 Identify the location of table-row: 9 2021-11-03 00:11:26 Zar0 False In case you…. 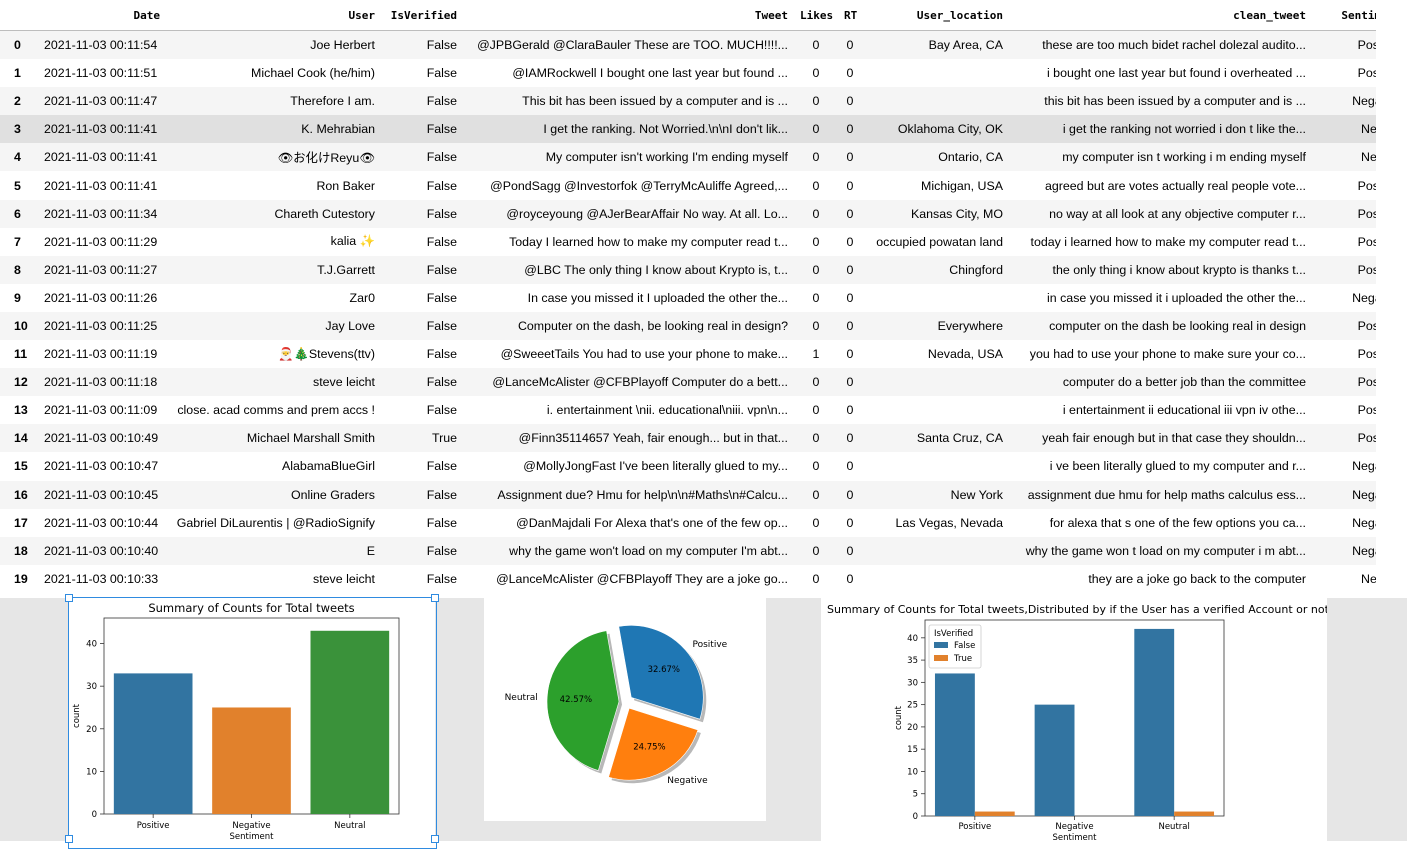
(703, 298).